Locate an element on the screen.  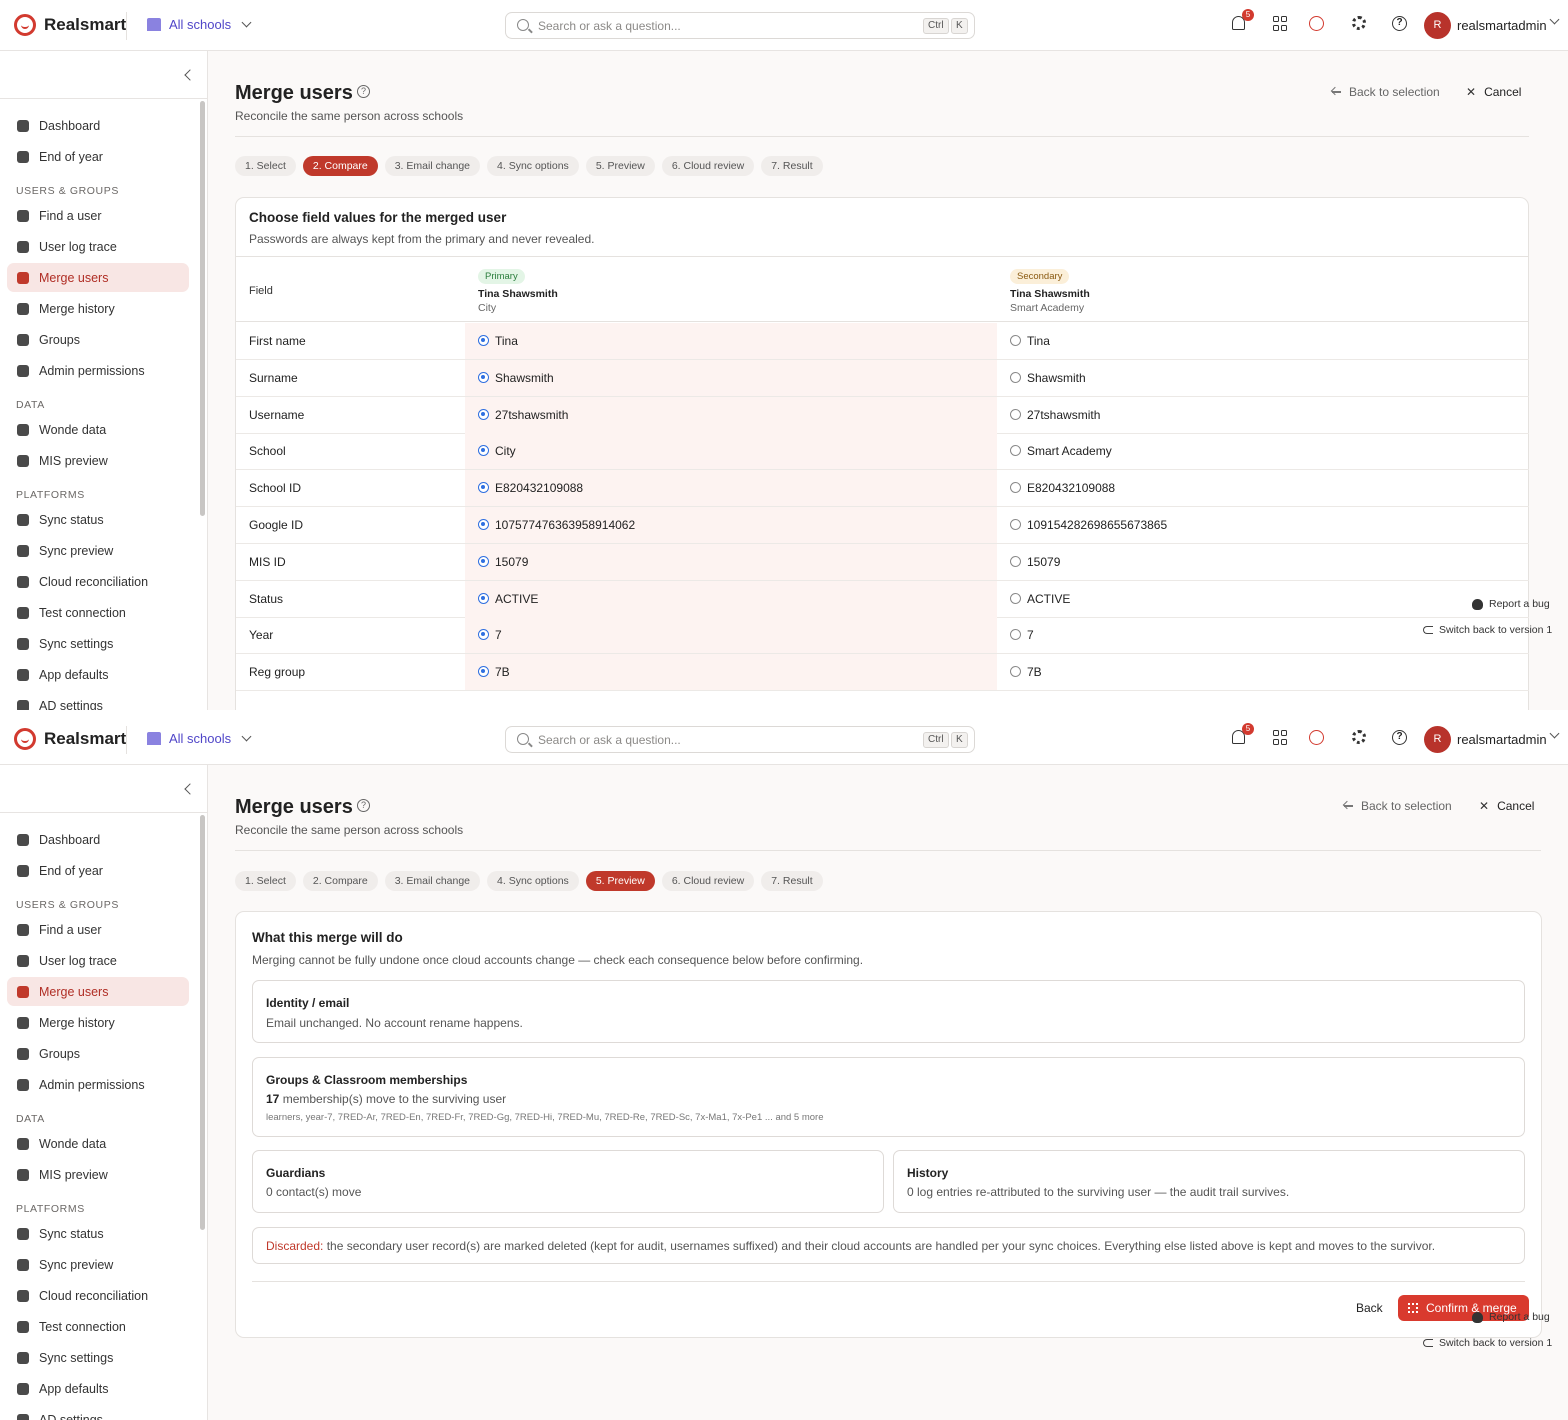
primary-cell: City is located at coordinates (731, 451).